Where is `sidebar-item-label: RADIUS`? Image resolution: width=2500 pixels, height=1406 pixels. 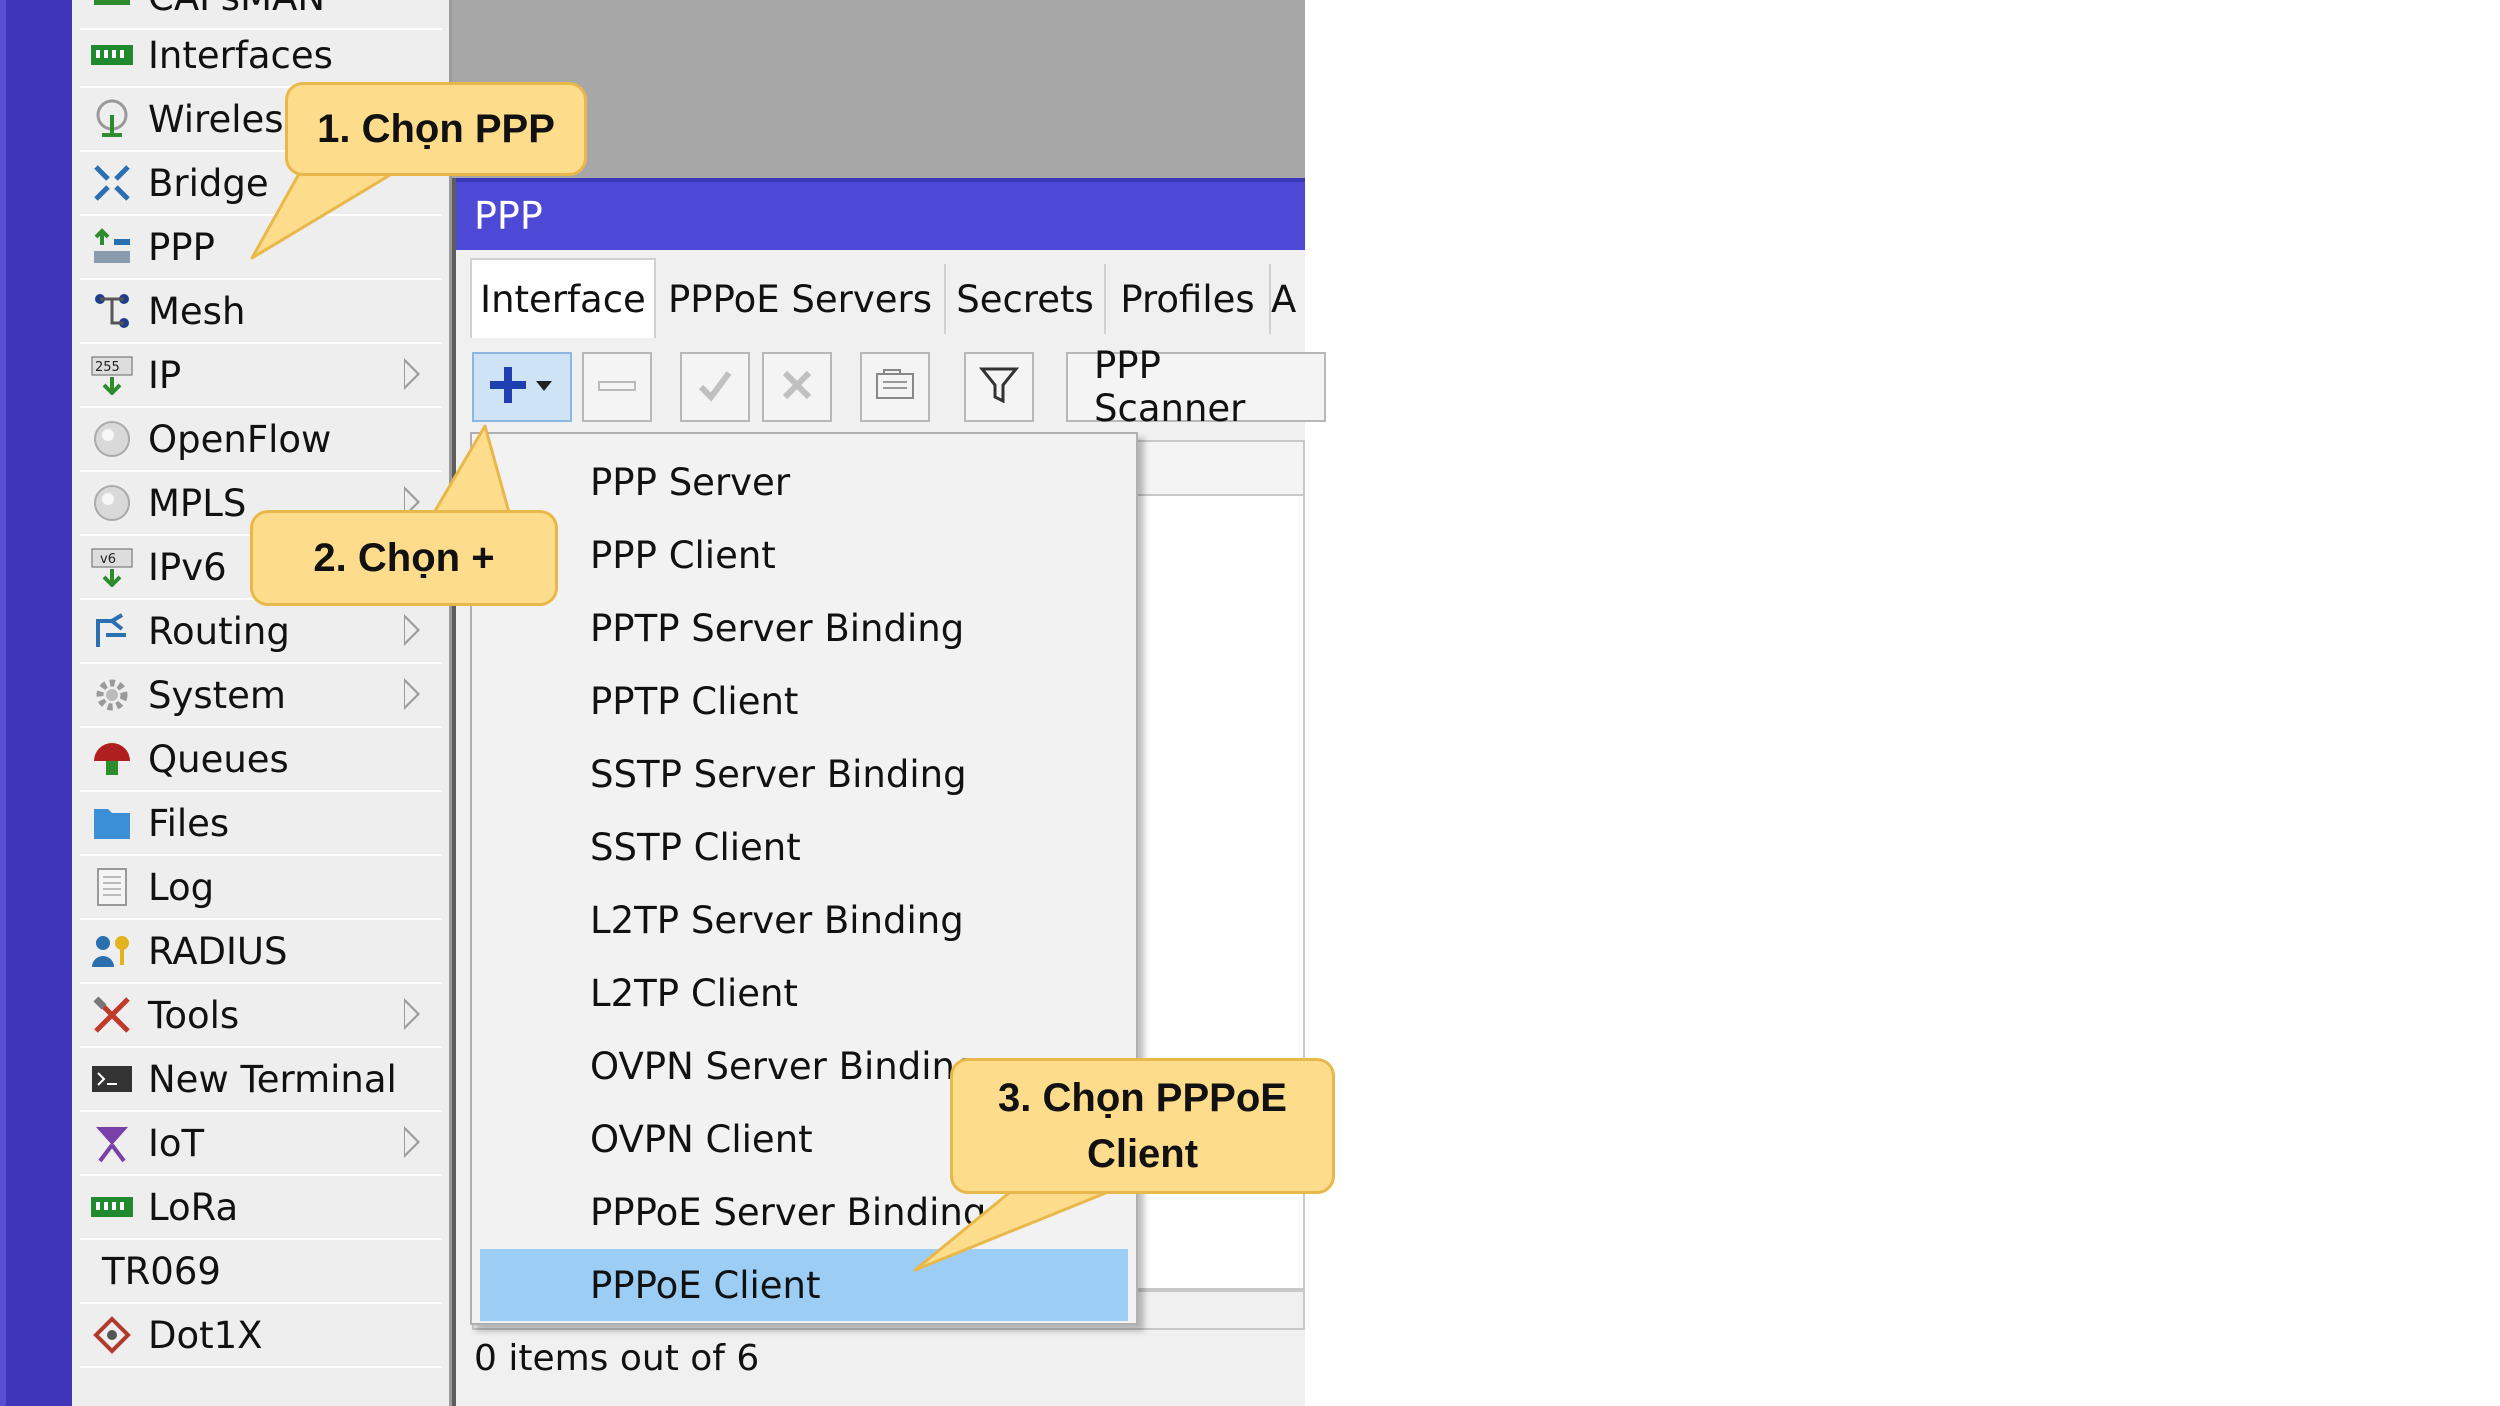
sidebar-item-label: RADIUS is located at coordinates (218, 951).